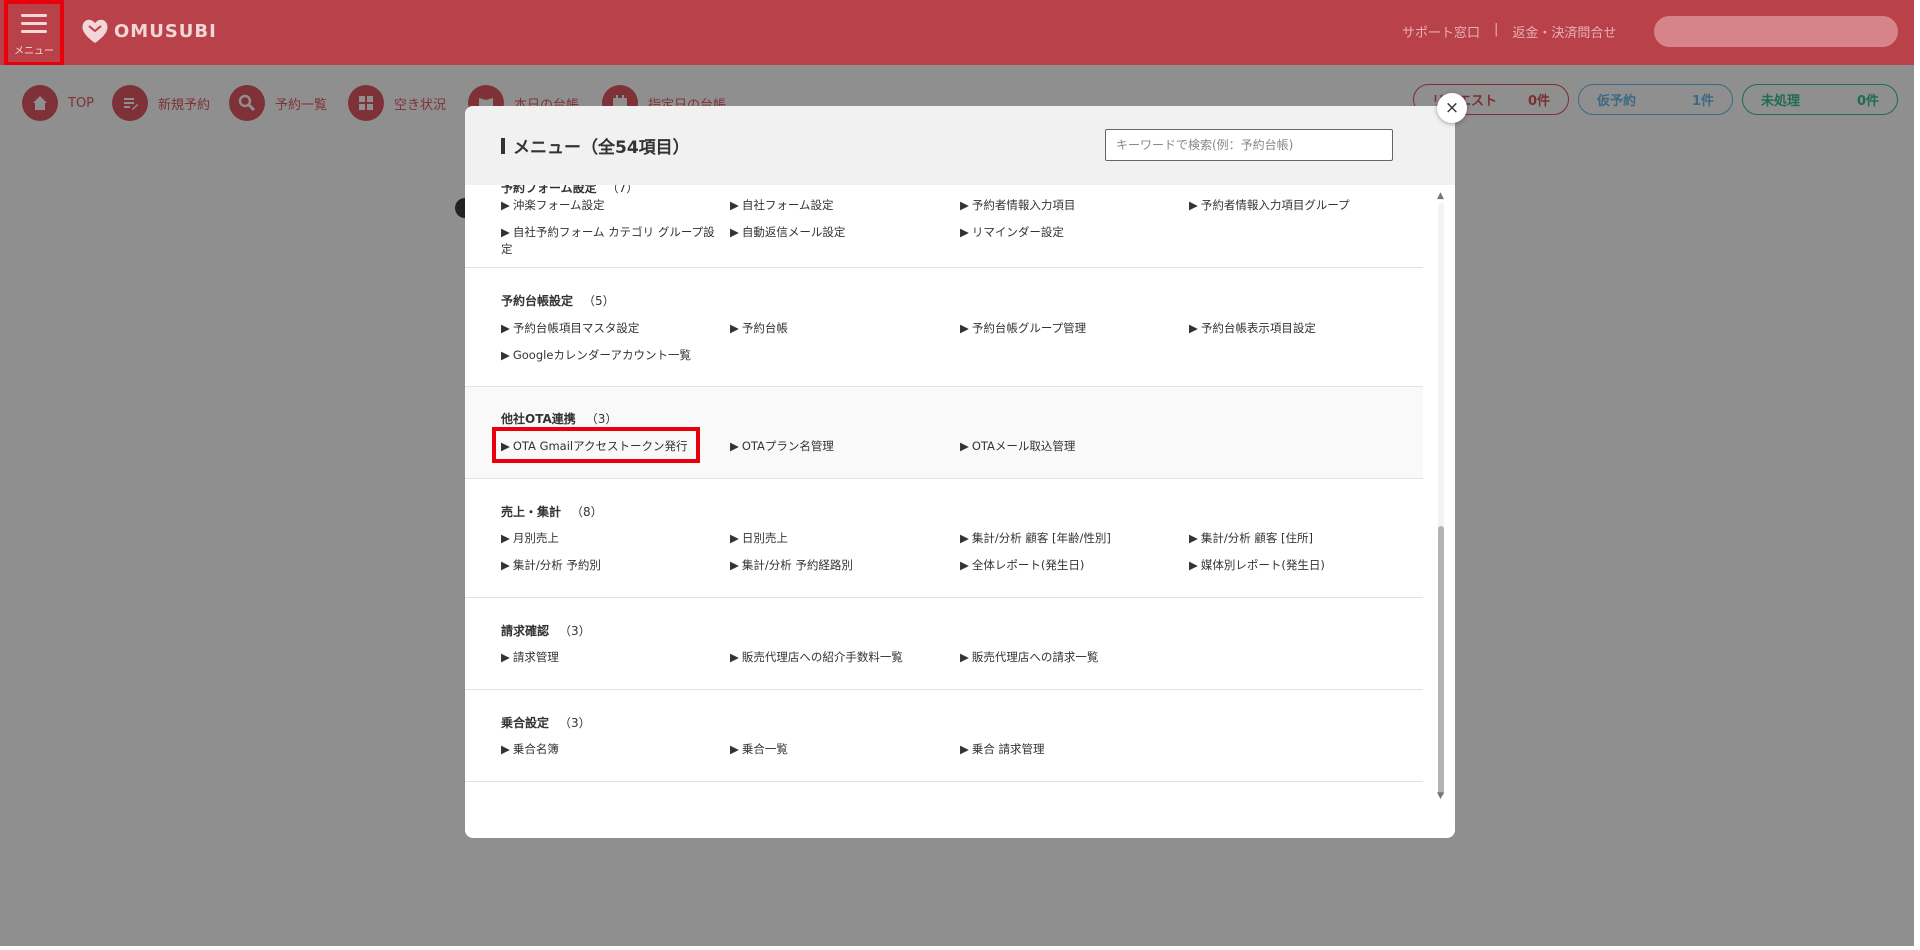  What do you see at coordinates (1655, 99) in the screenshot?
I see `tentative-status-pill: 仮予約 1件` at bounding box center [1655, 99].